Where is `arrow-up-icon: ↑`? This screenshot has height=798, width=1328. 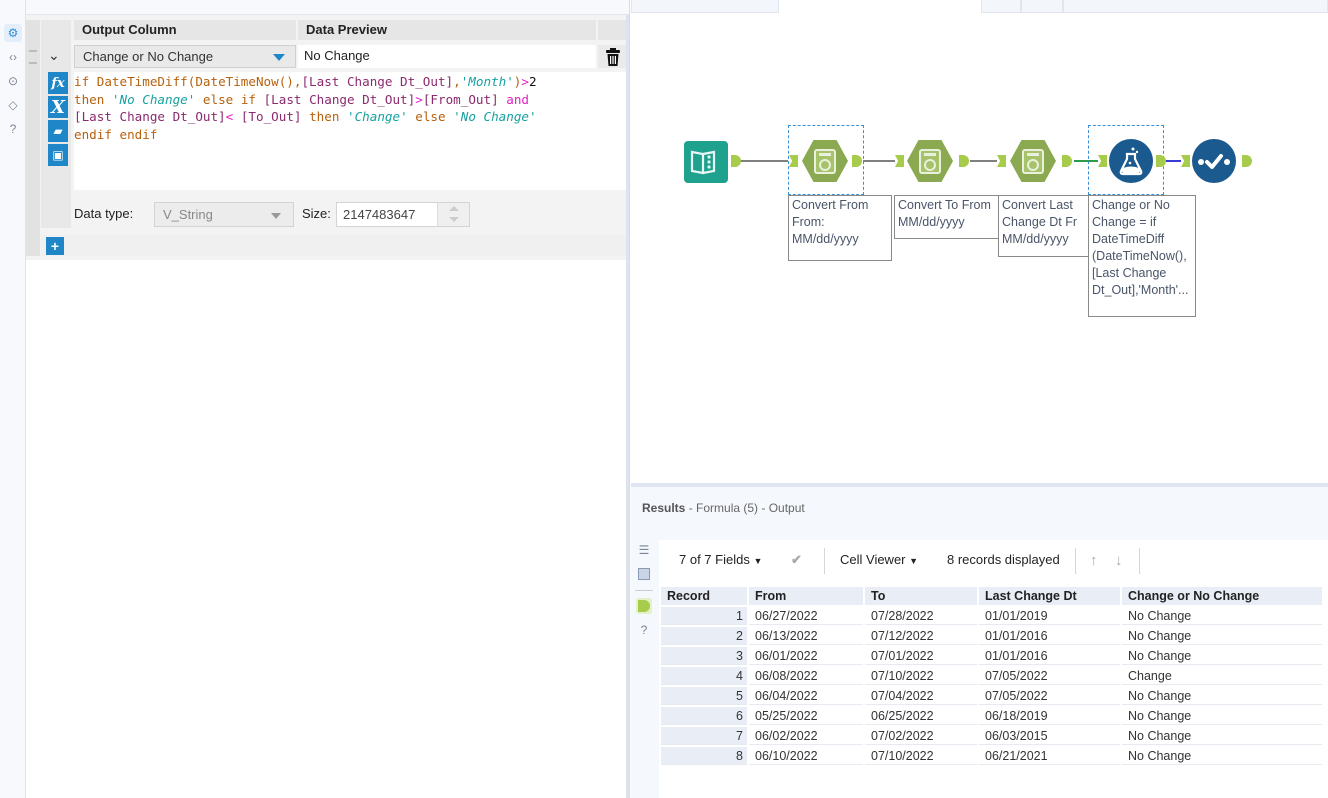 arrow-up-icon: ↑ is located at coordinates (1094, 560).